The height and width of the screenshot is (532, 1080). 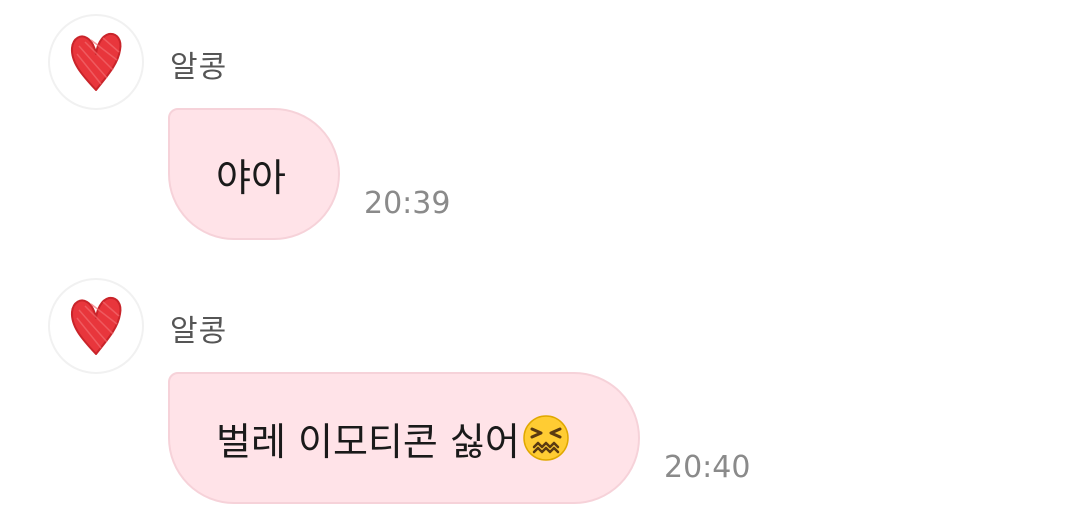 What do you see at coordinates (368, 441) in the screenshot?
I see `message-text: 벌레 이모티콘 싫어` at bounding box center [368, 441].